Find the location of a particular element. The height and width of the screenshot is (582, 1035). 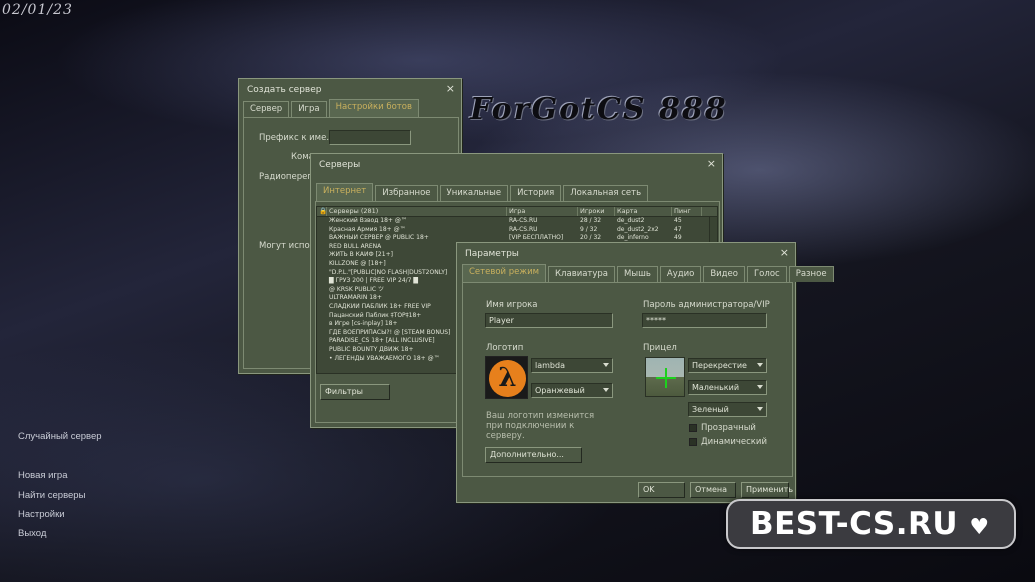

date-stamp: 02/01/23 is located at coordinates (37, 10).